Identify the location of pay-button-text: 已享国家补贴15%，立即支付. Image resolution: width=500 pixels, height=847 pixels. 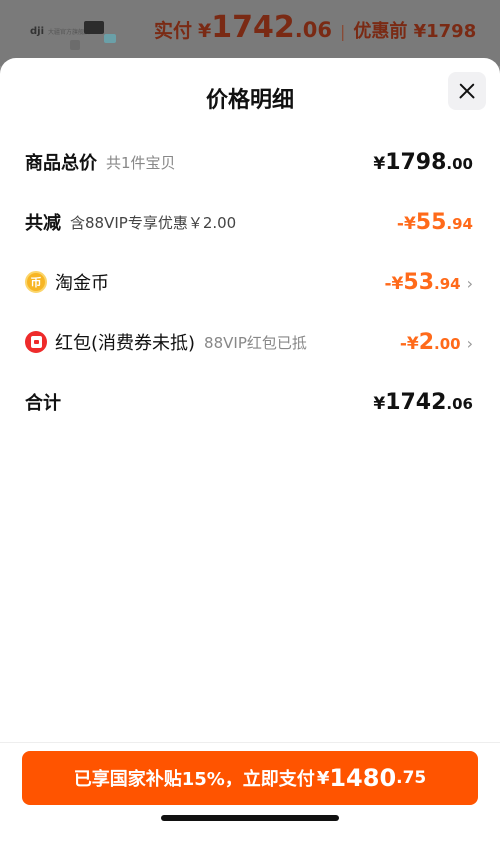
(194, 779).